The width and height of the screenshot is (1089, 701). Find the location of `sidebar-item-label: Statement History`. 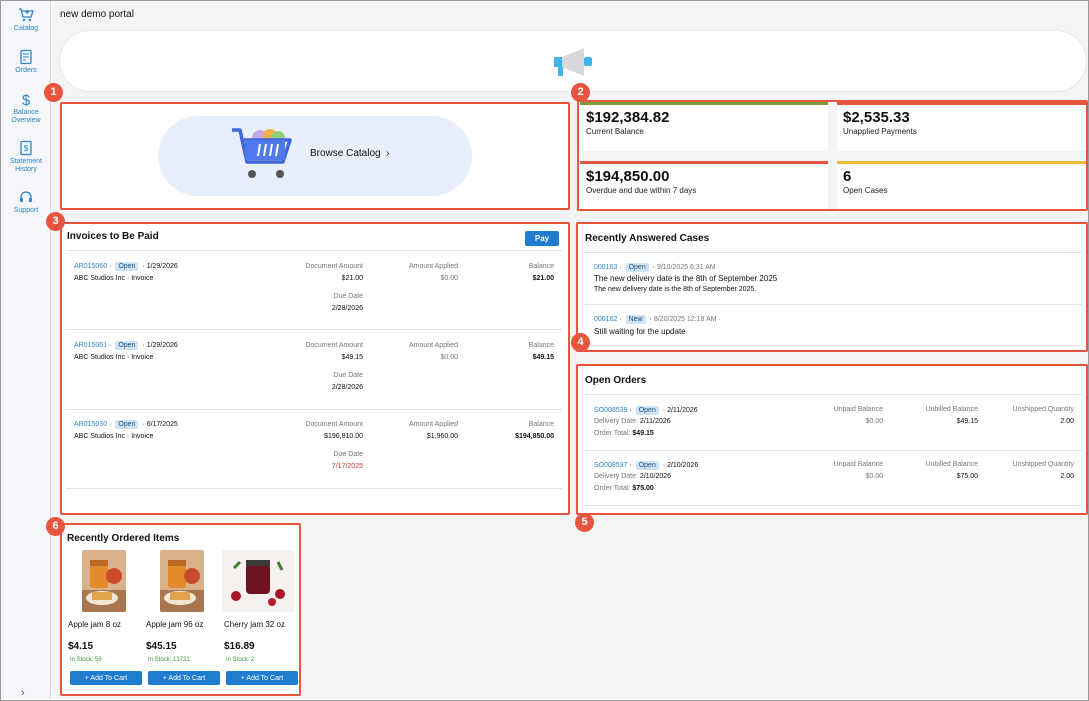

sidebar-item-label: Statement History is located at coordinates (26, 165).